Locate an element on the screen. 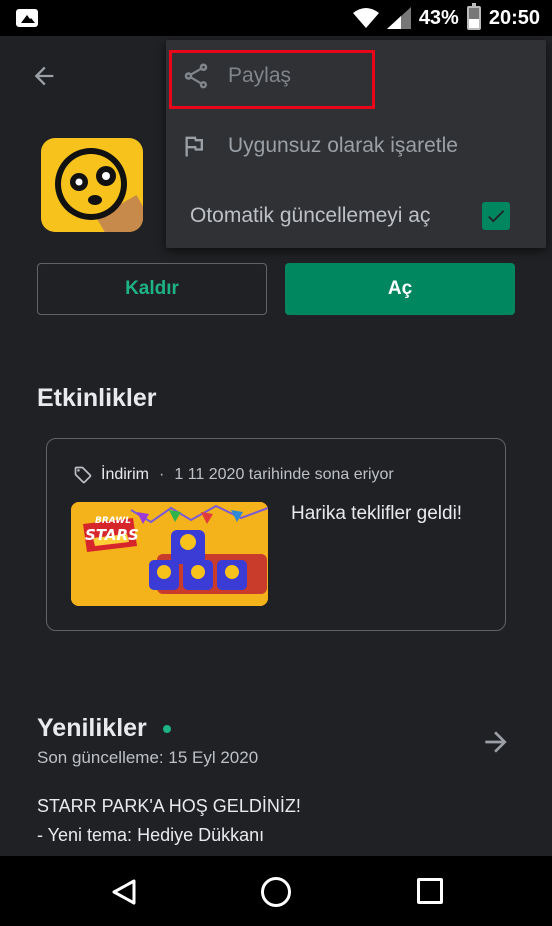 The width and height of the screenshot is (552, 926). nav-home-icon is located at coordinates (276, 892).